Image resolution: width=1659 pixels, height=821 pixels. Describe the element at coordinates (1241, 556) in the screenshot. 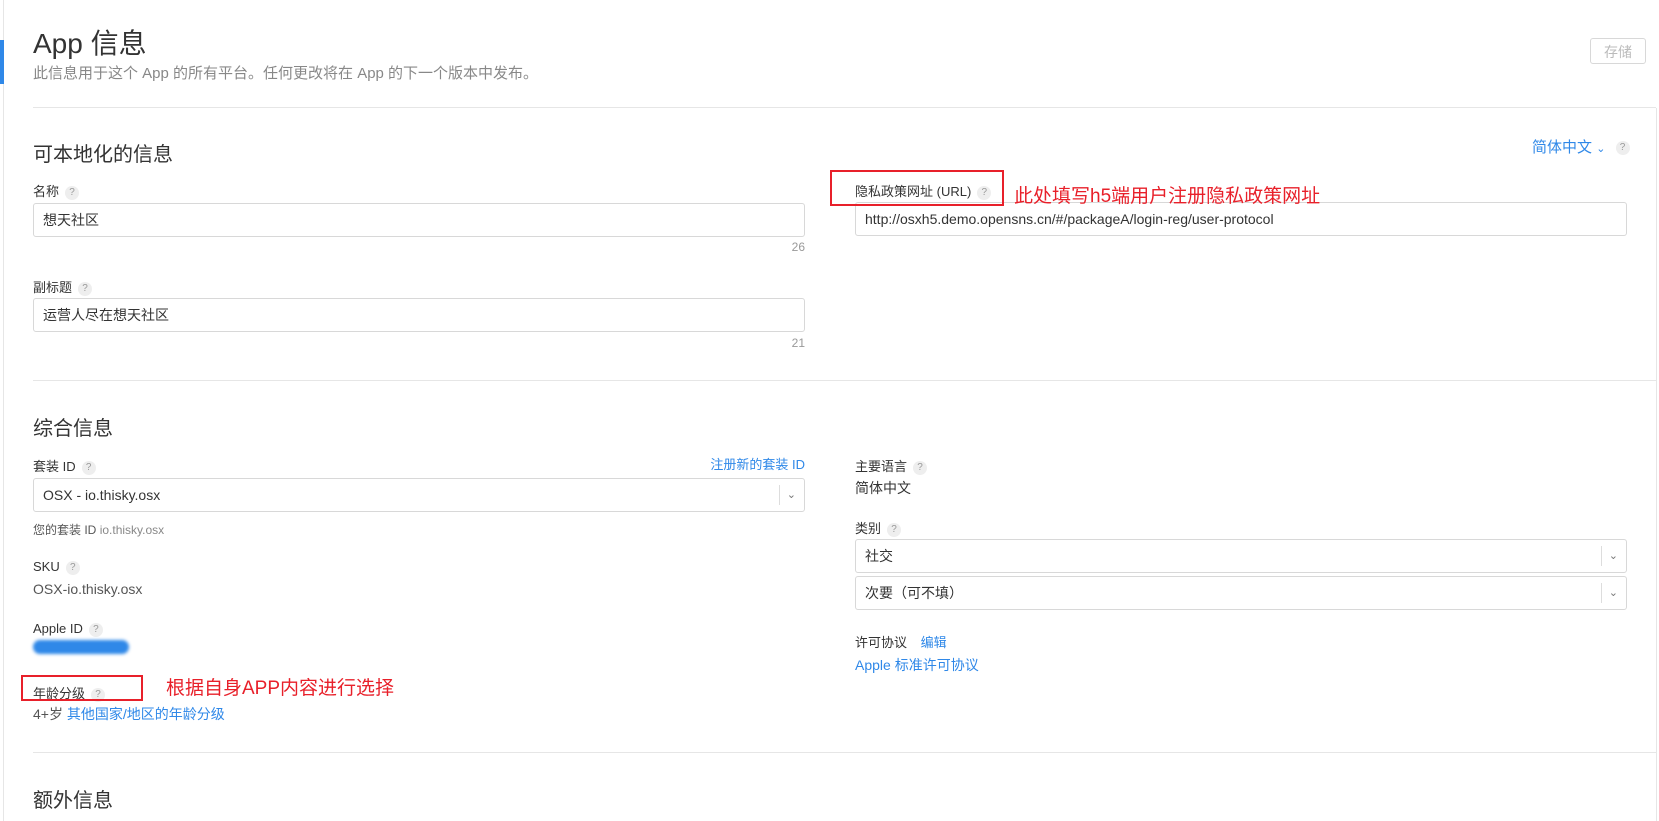

I see `primary-category-select: 社交 ⌄` at that location.